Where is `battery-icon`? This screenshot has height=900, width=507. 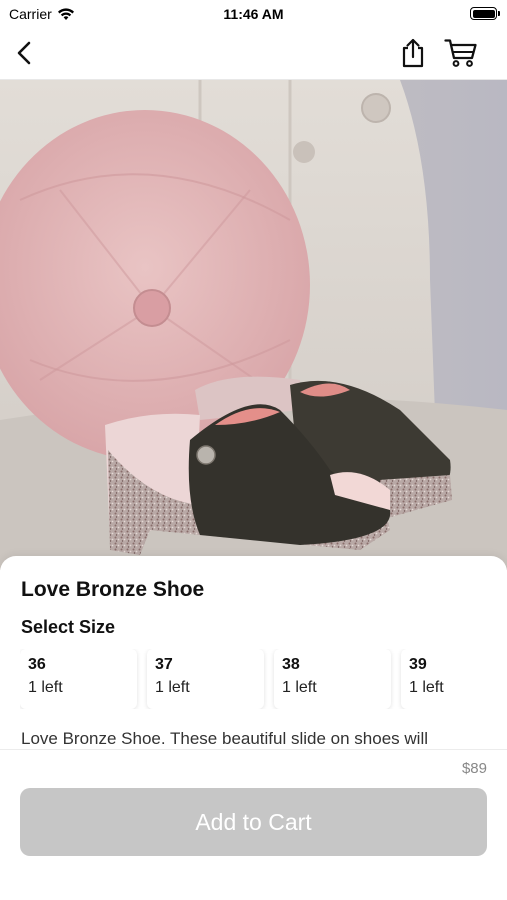 battery-icon is located at coordinates (485, 13).